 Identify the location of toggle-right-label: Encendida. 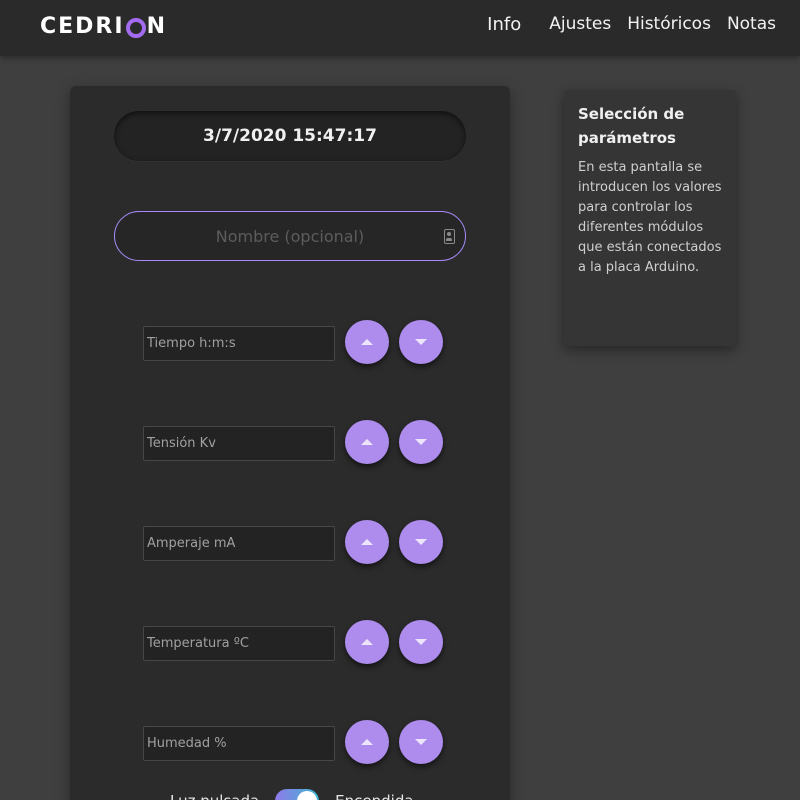
(374, 796).